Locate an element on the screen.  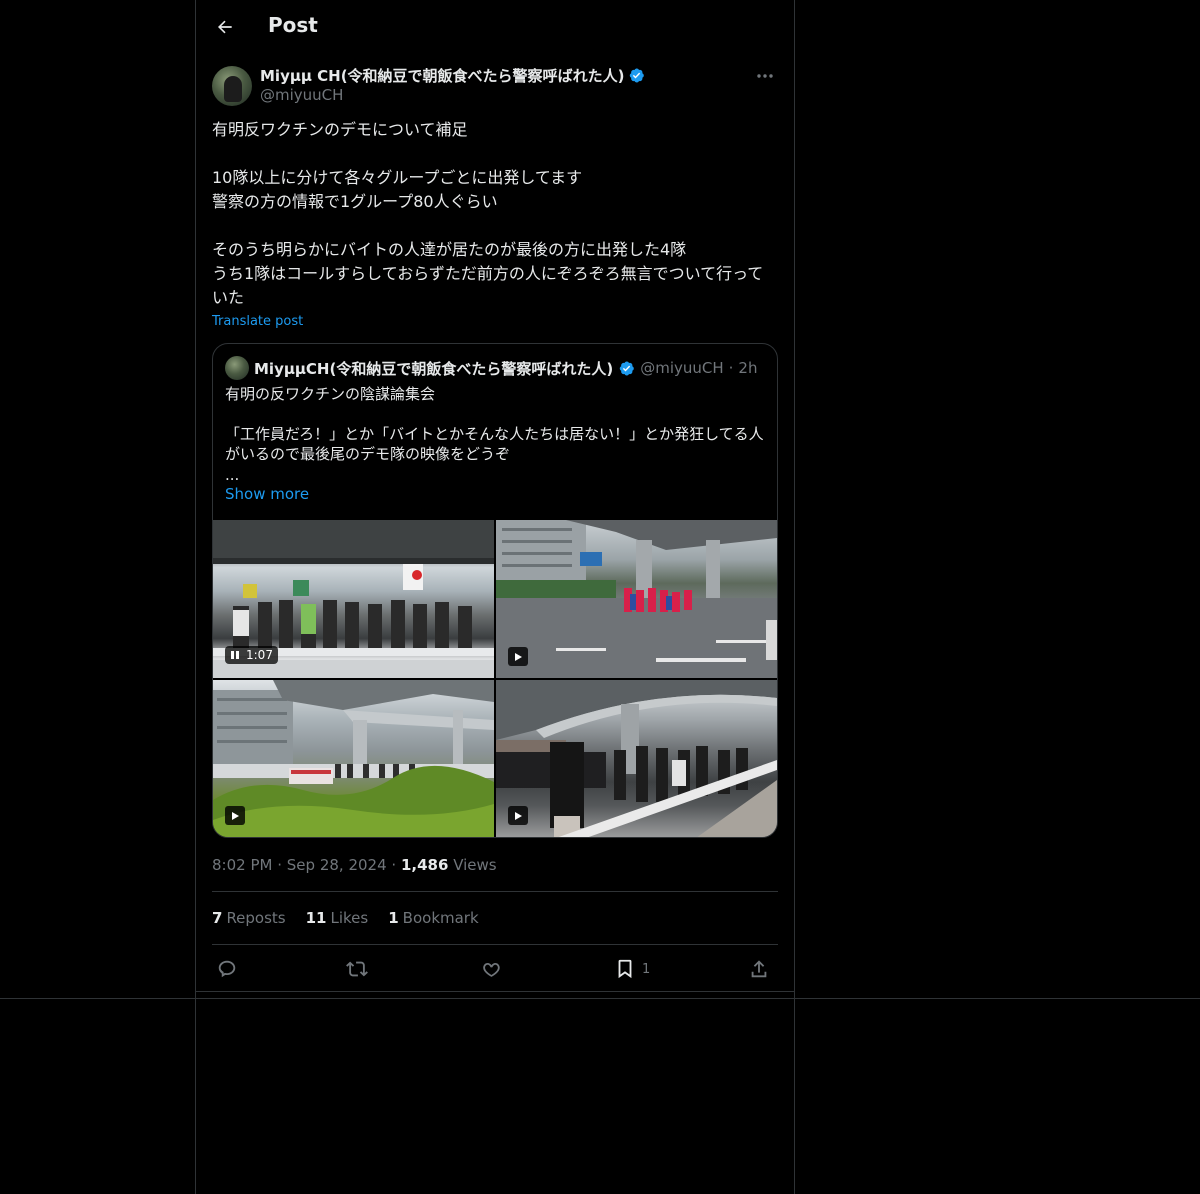
likes-stat: 11 Likes is located at coordinates (337, 918).